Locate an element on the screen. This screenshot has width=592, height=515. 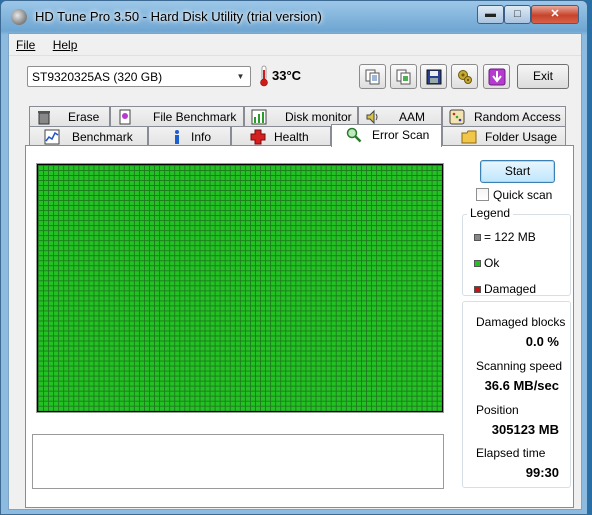
legend-ok-label: Ok is located at coordinates (492, 263).